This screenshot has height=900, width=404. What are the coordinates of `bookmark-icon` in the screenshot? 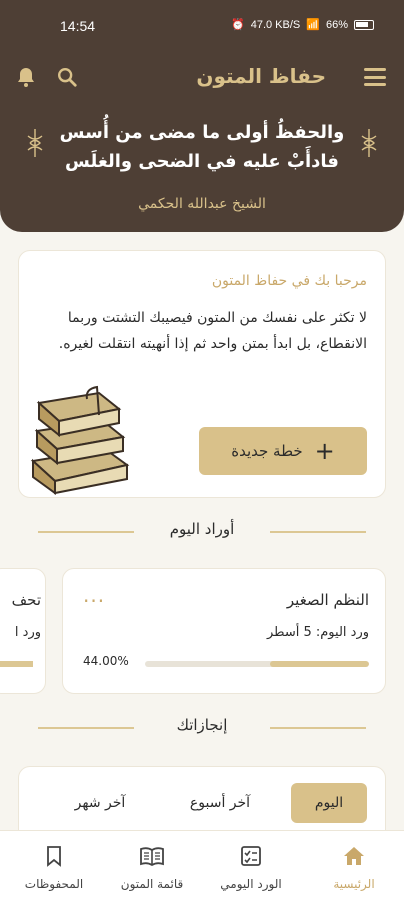 It's located at (54, 856).